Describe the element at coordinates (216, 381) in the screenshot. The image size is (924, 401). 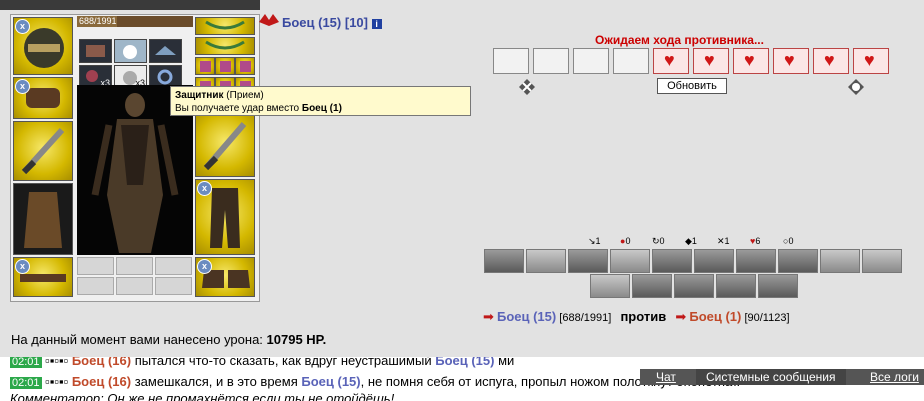
I see `log-text: замешкался, и в это время` at that location.